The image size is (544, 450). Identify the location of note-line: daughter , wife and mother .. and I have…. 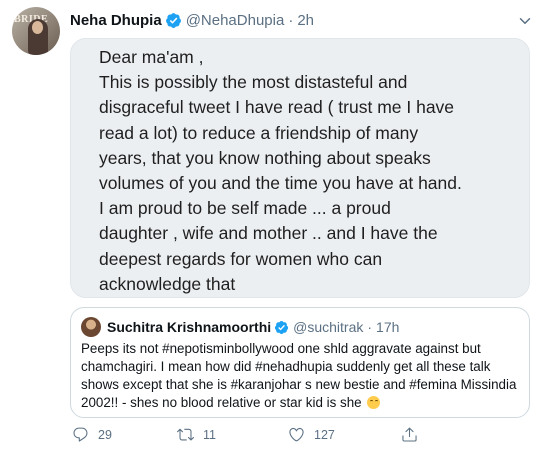
(268, 233).